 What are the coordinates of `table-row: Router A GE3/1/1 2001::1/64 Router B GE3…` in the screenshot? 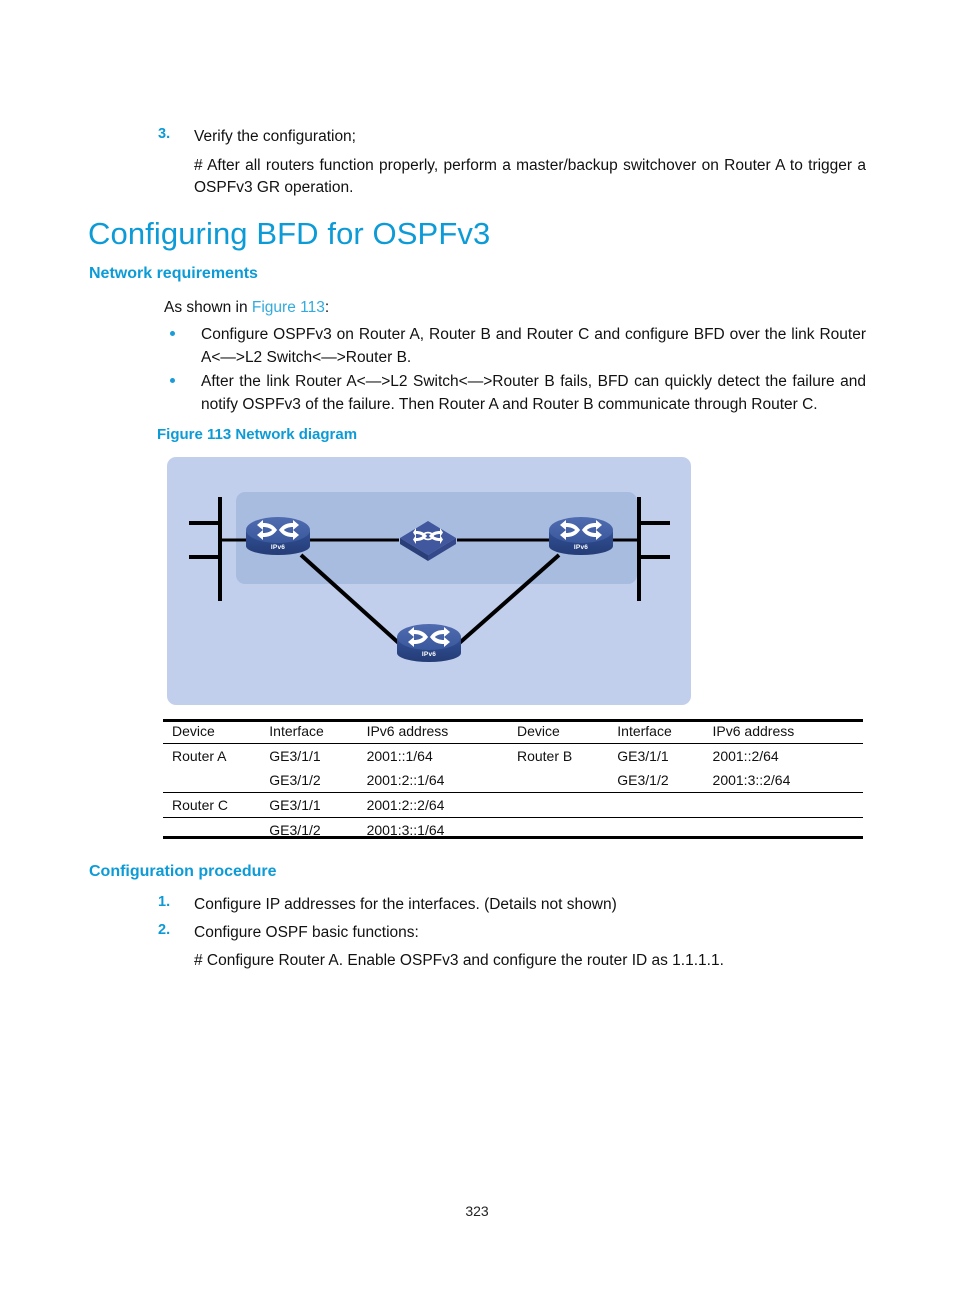 It's located at (513, 756).